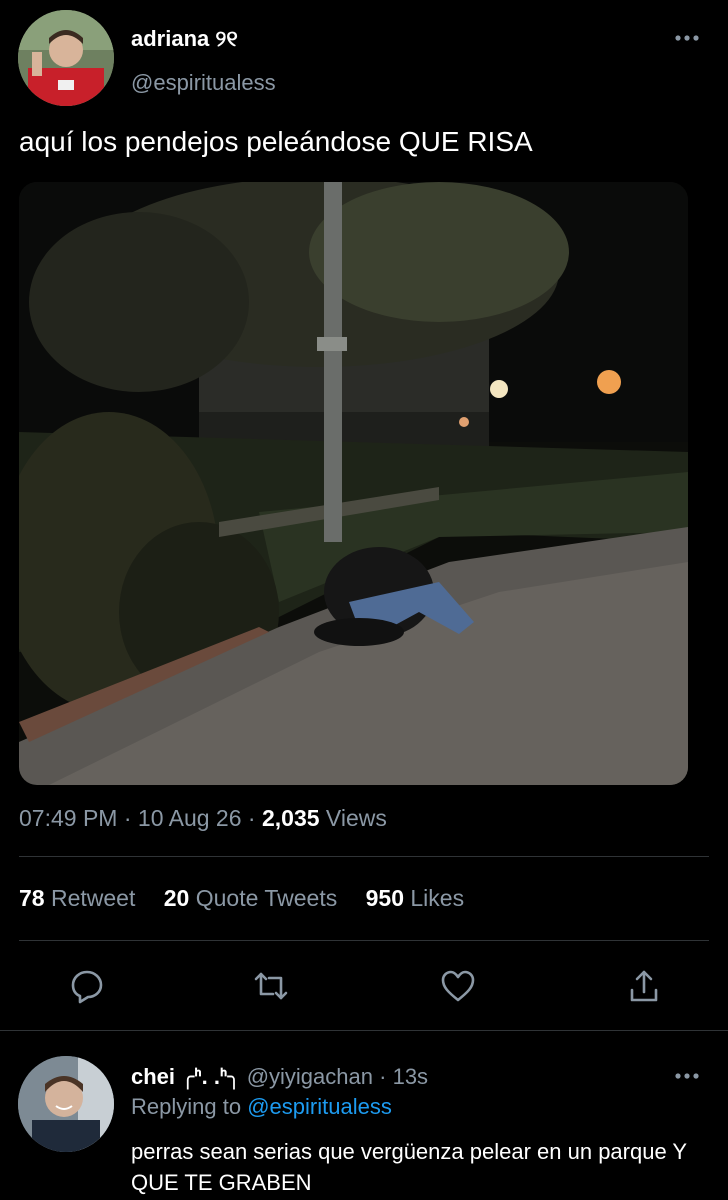 This screenshot has height=1200, width=728. What do you see at coordinates (384, 898) in the screenshot?
I see `likes-count: 950` at bounding box center [384, 898].